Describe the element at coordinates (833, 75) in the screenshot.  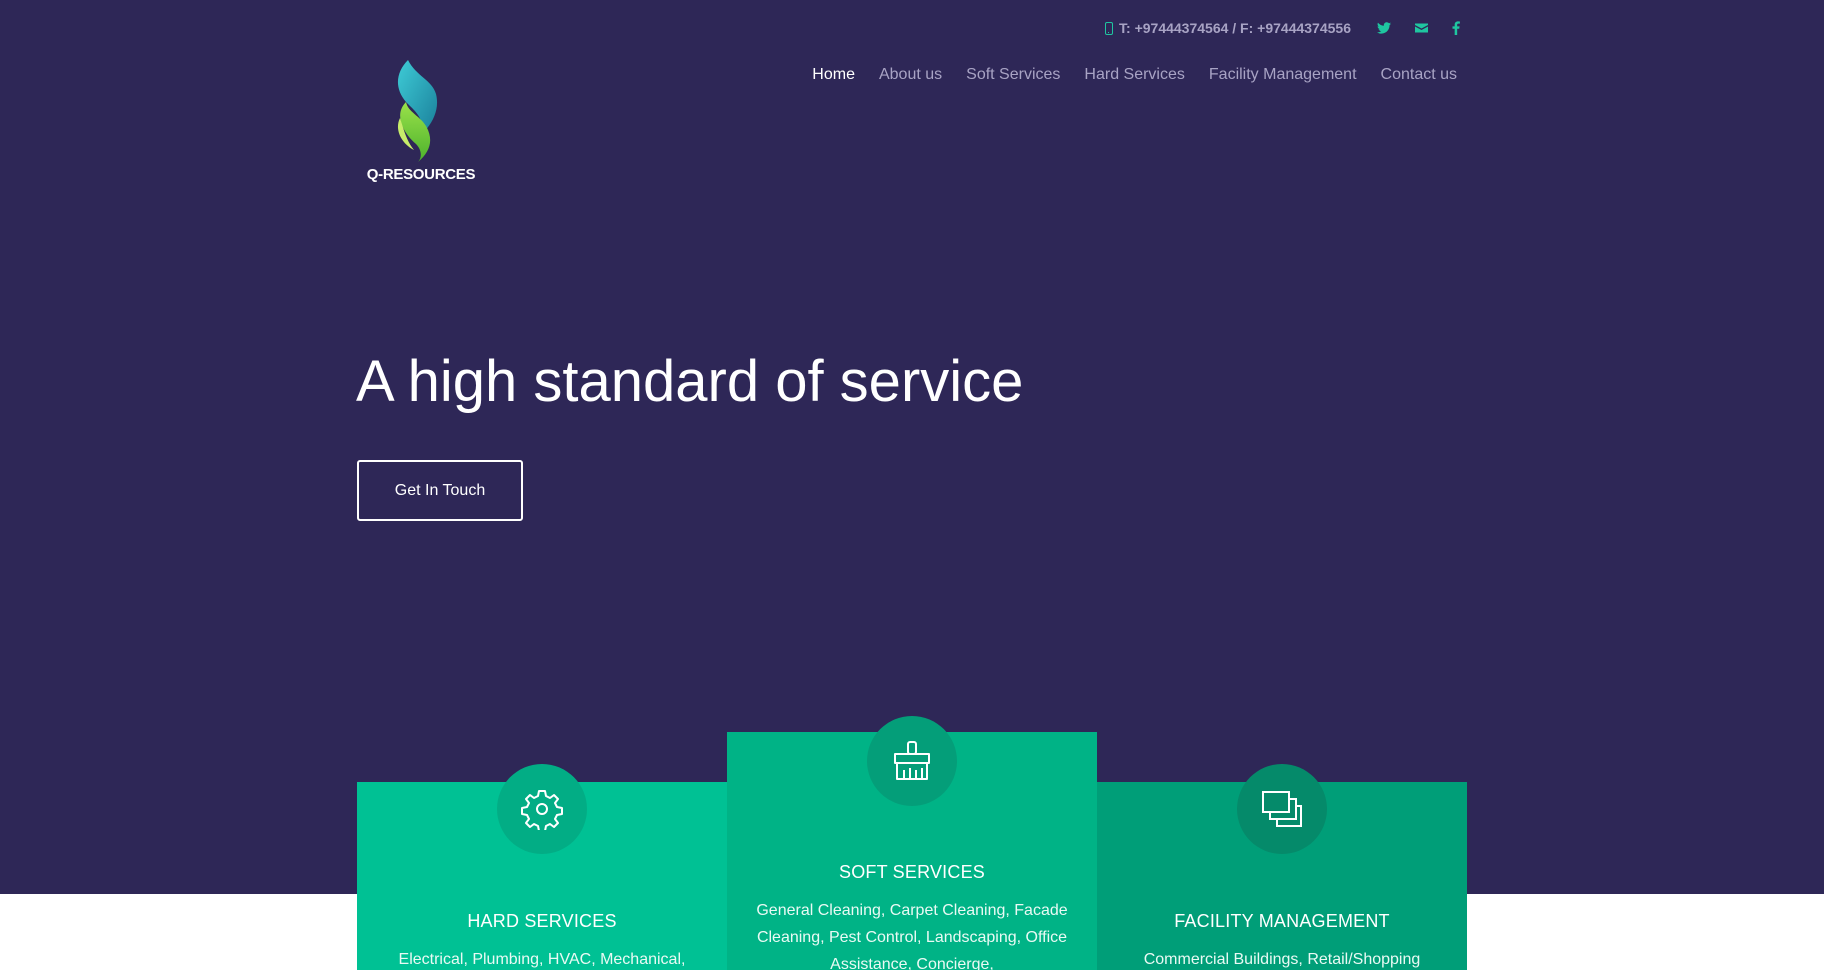
I see `nav-home: Home` at that location.